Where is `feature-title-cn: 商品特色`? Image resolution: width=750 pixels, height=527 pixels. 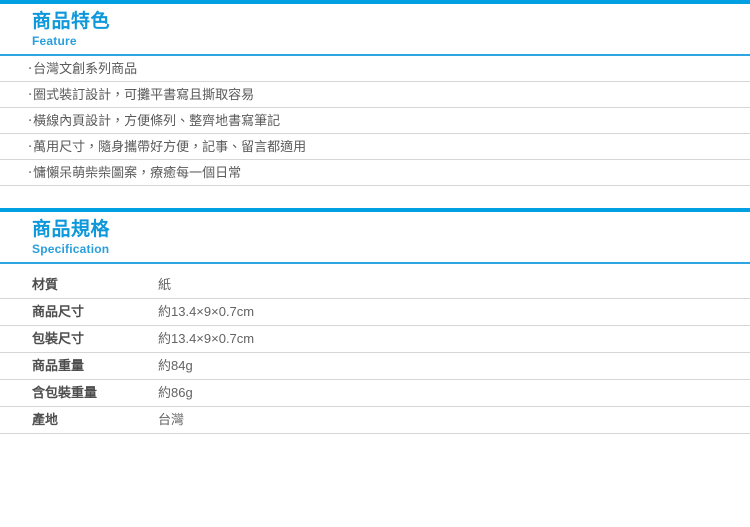
feature-title-cn: 商品特色 is located at coordinates (71, 21).